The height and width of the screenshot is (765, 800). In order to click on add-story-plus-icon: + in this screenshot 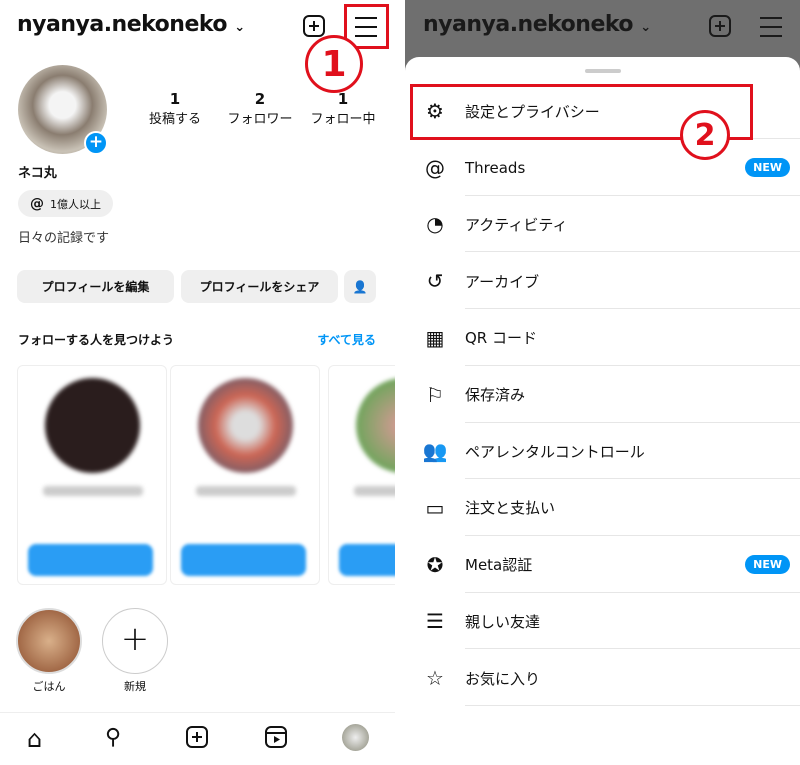, I will do `click(96, 143)`.